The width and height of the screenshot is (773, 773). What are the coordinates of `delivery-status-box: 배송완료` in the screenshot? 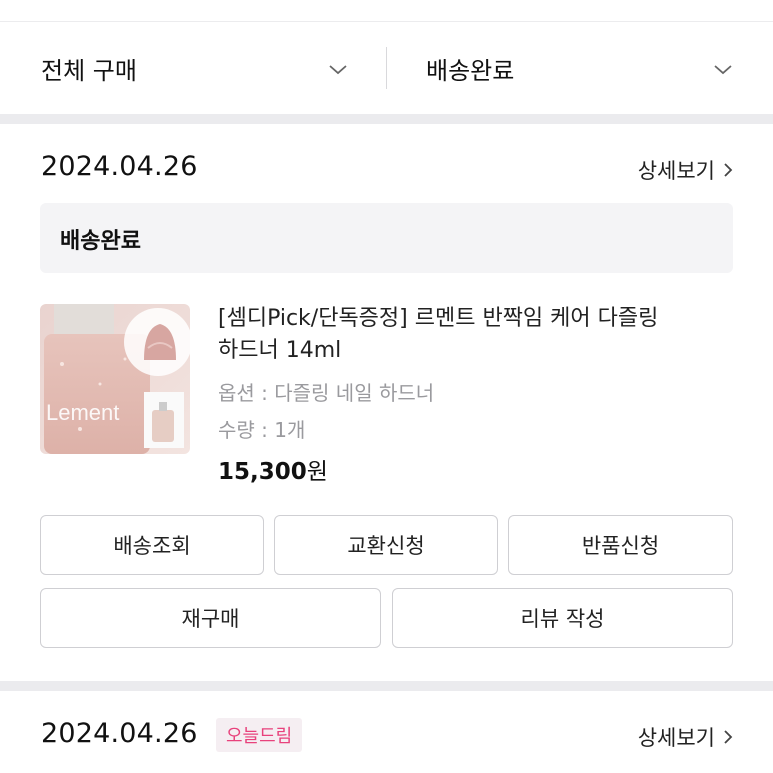 It's located at (386, 238).